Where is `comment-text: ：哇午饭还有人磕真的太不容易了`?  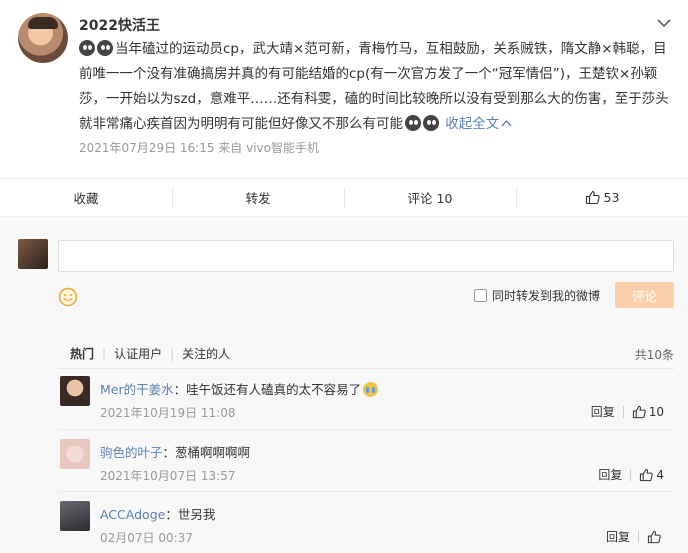 comment-text: ：哇午饭还有人磕真的太不容易了 is located at coordinates (267, 389).